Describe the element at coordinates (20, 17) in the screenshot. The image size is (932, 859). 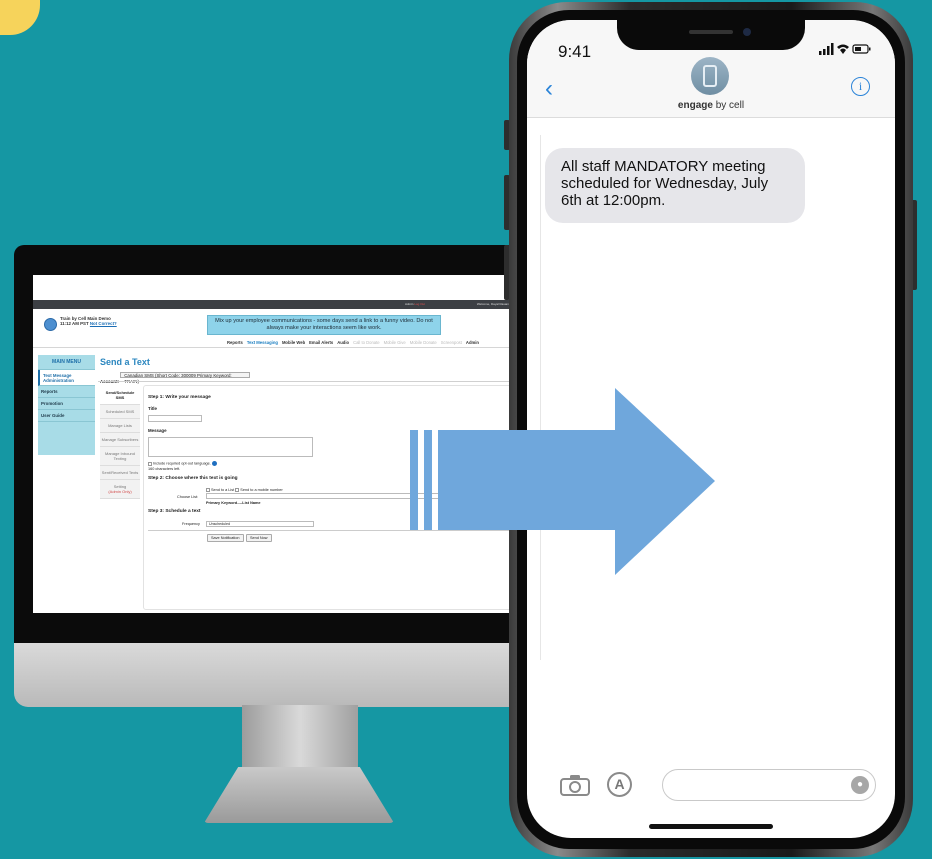
I see `corner-decoration` at that location.